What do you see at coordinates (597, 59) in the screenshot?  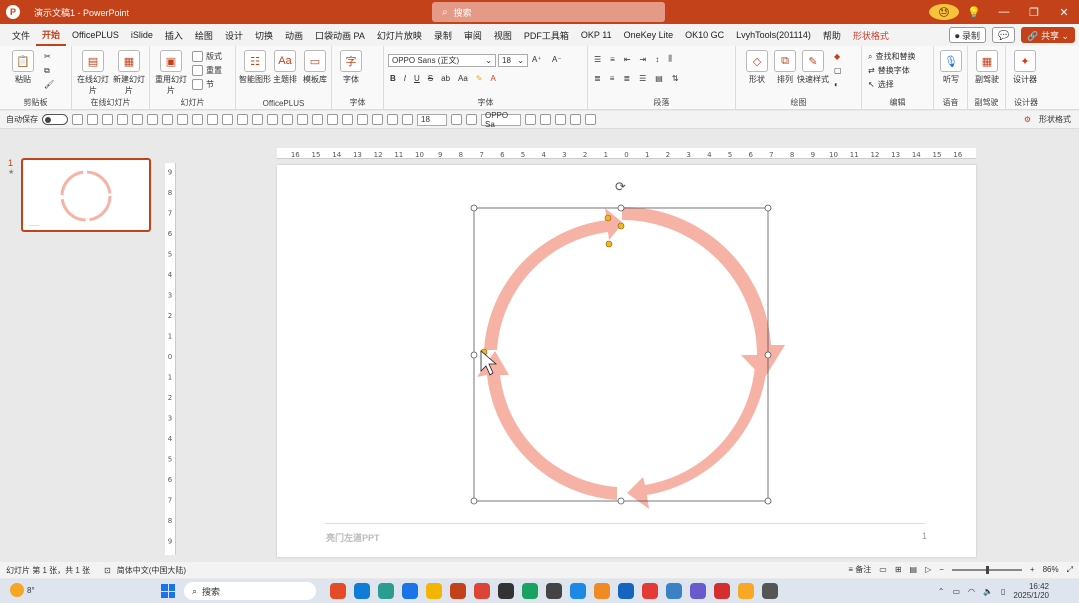 I see `bullets-icon: ☰` at bounding box center [597, 59].